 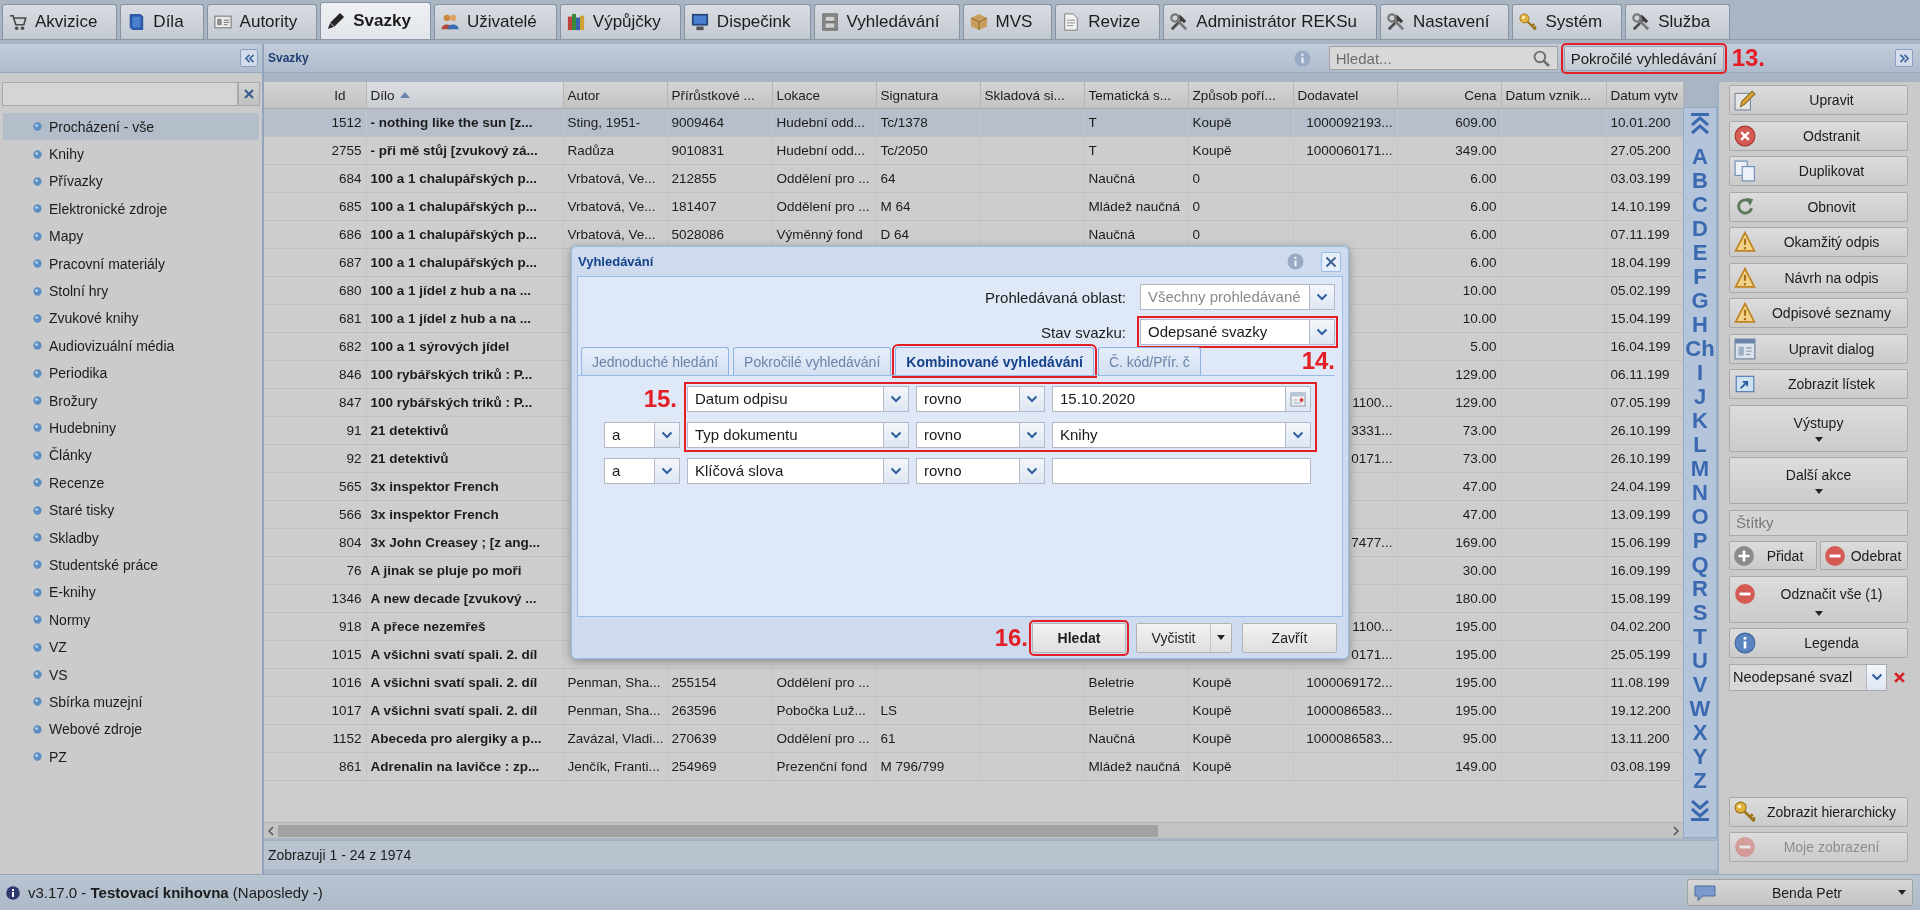 What do you see at coordinates (131, 318) in the screenshot?
I see `nav-item: Zvukové knihy` at bounding box center [131, 318].